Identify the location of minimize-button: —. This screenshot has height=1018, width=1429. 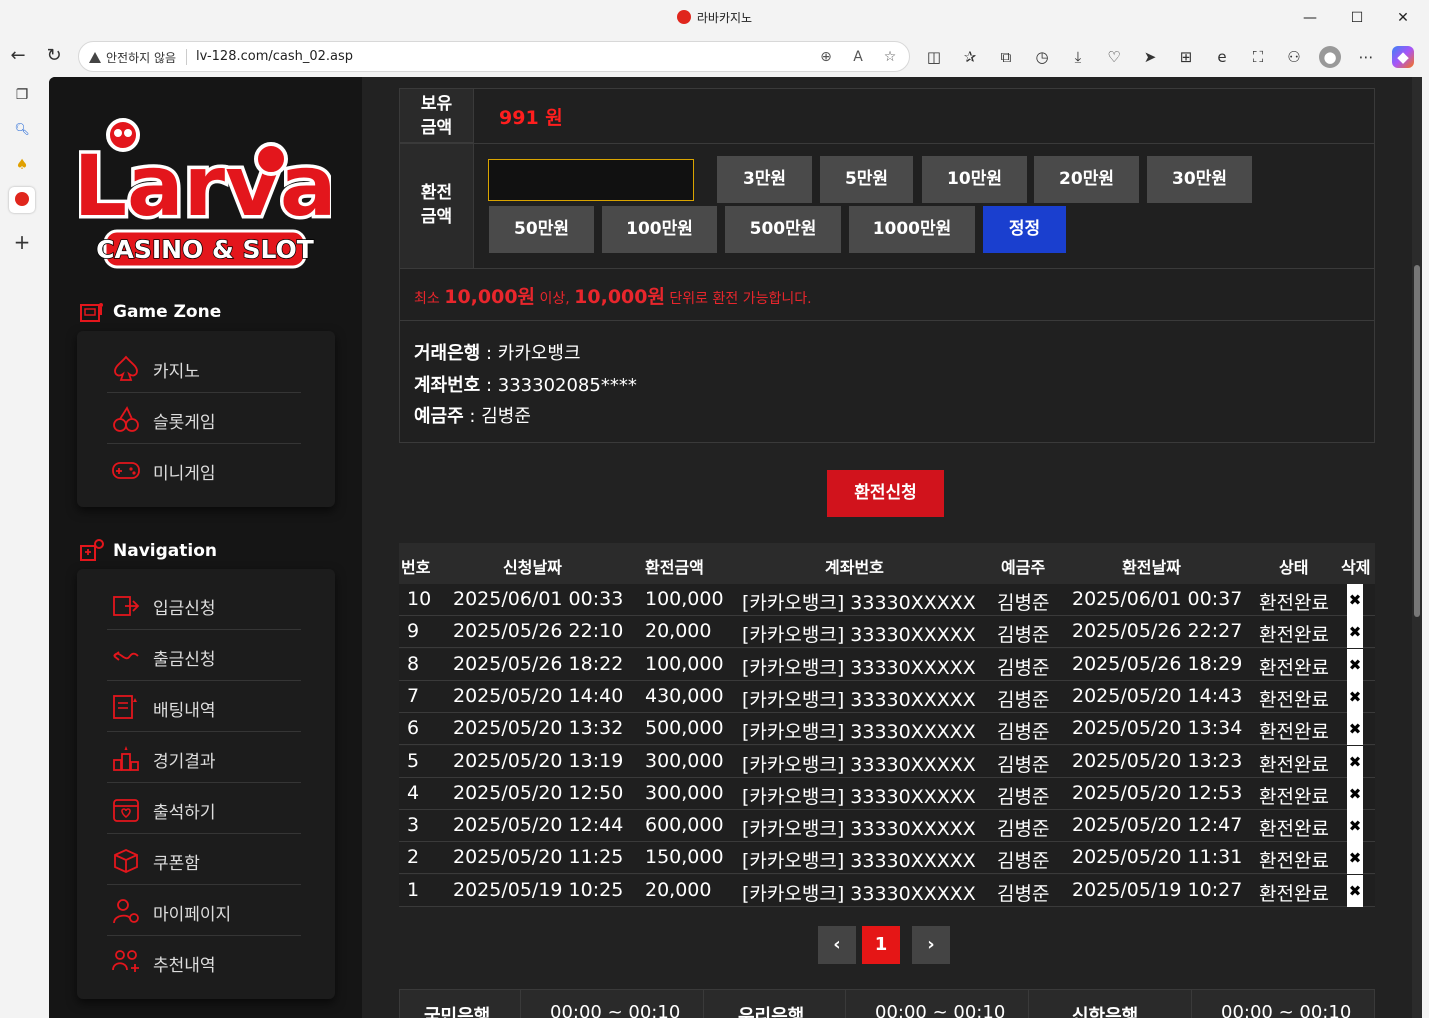
(1310, 18).